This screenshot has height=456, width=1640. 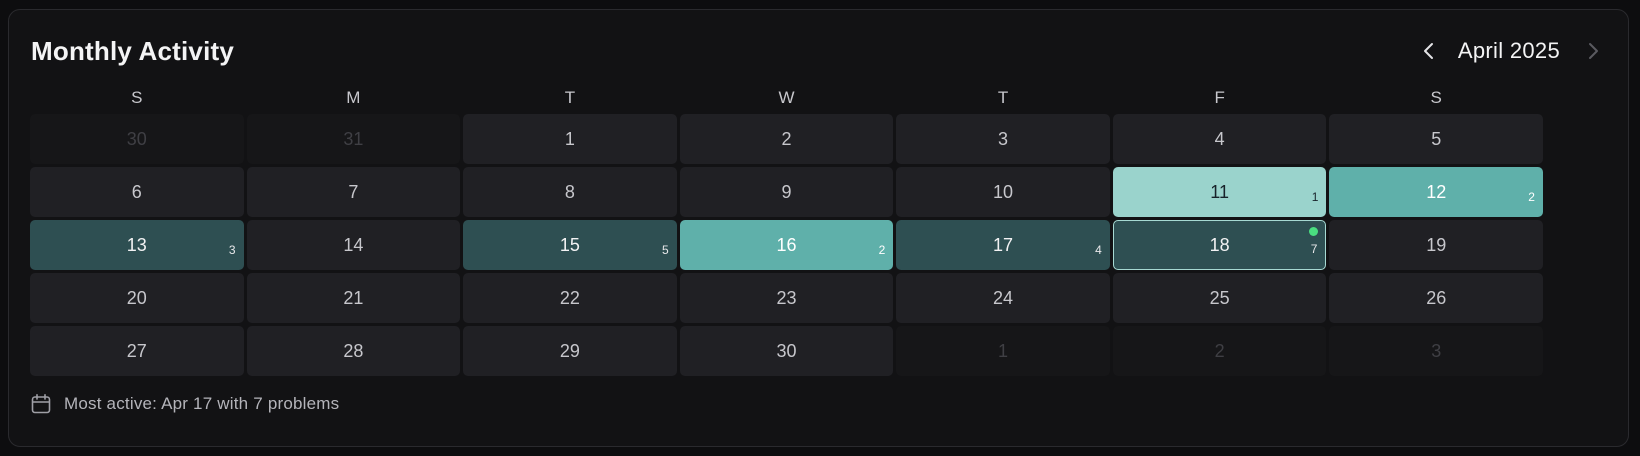 I want to click on card-title: Monthly Activity, so click(x=133, y=51).